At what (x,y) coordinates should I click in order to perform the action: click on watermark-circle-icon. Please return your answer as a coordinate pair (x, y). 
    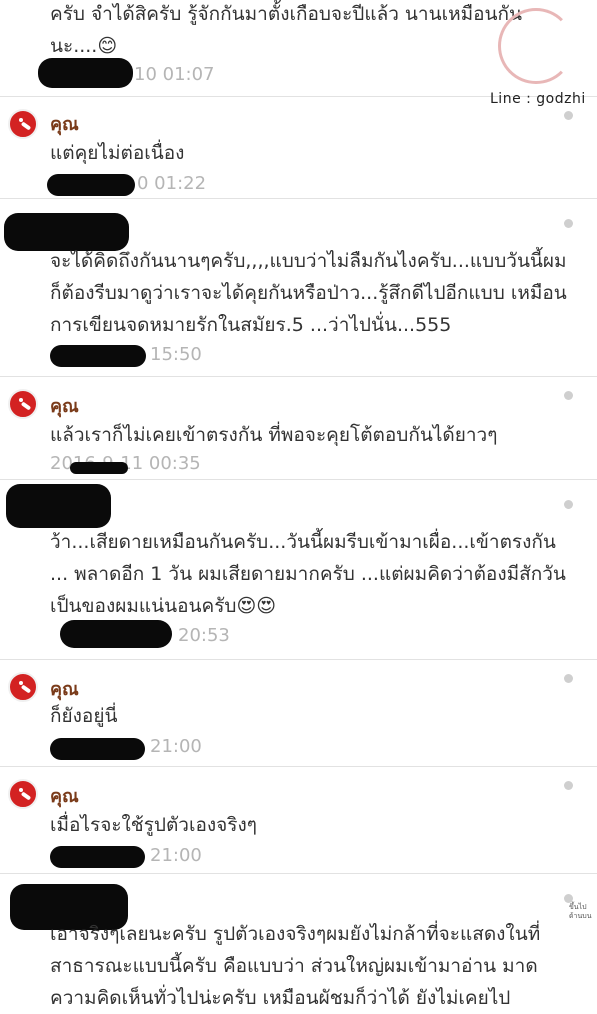
    Looking at the image, I should click on (536, 46).